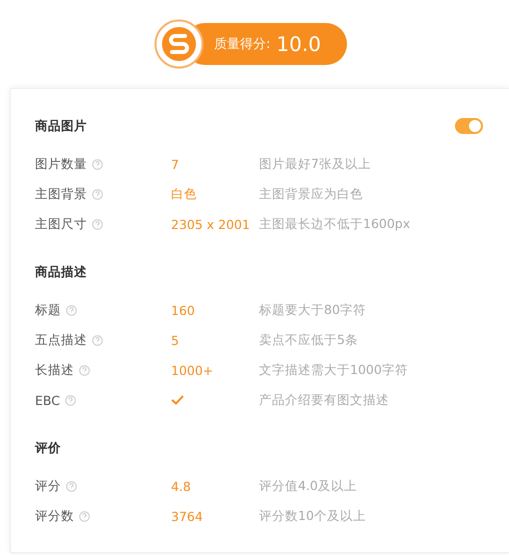 This screenshot has height=555, width=509. I want to click on toggle-switch, so click(469, 126).